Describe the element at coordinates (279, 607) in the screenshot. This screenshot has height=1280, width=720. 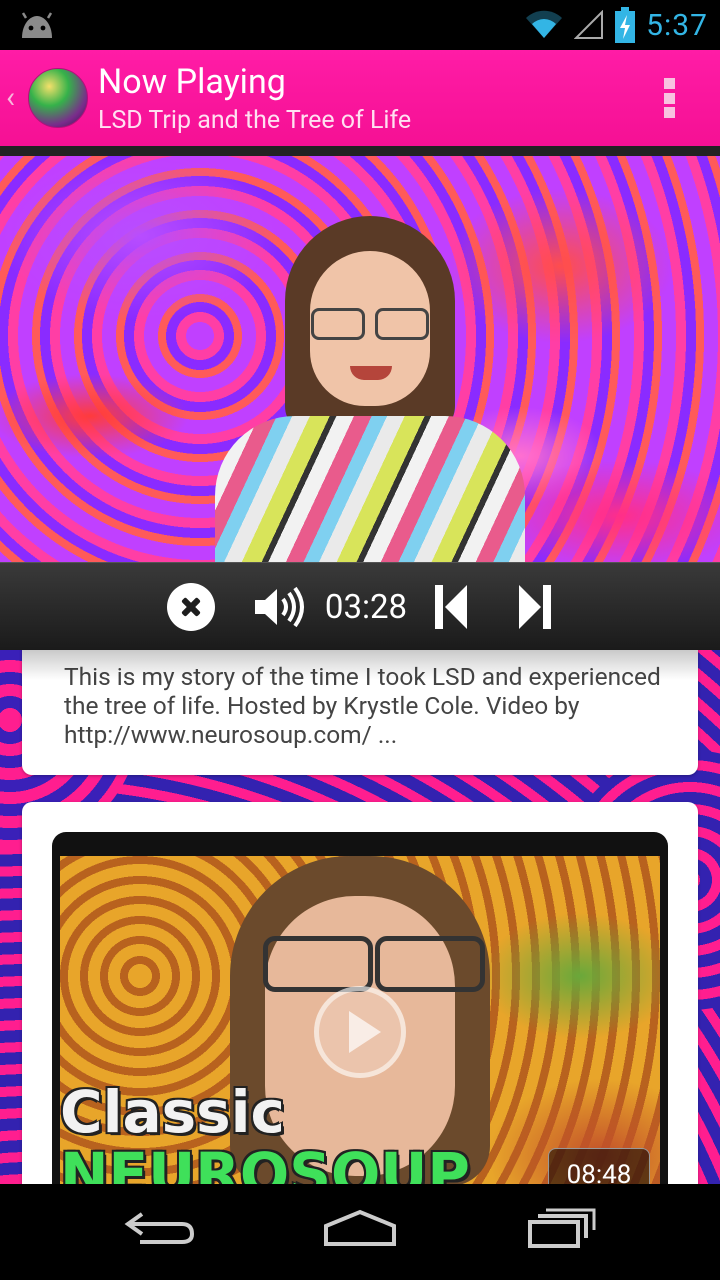
I see `volume-icon` at that location.